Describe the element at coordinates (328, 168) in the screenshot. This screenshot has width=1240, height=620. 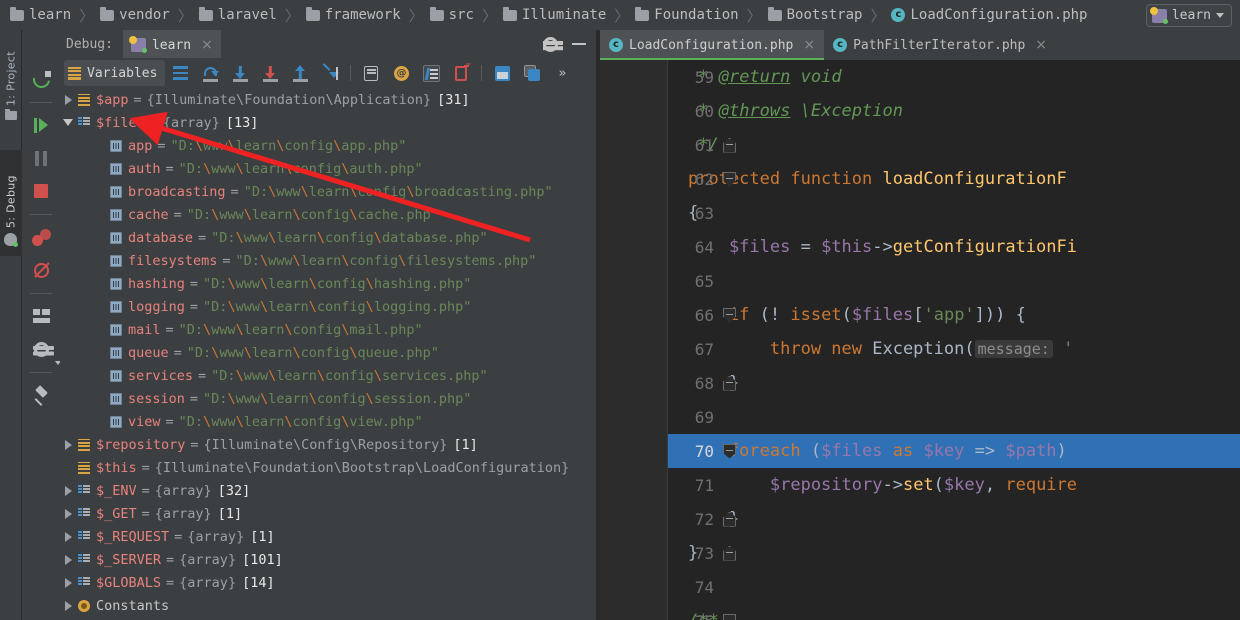
I see `variable-row: auth = "D:\www\learn\config\auth.php"` at that location.